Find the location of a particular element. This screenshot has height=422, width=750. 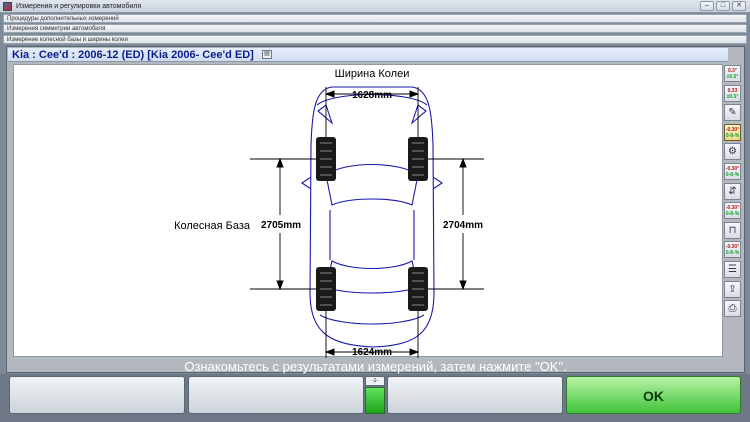

camber-range-tool-range: 0-8-% is located at coordinates (732, 135).